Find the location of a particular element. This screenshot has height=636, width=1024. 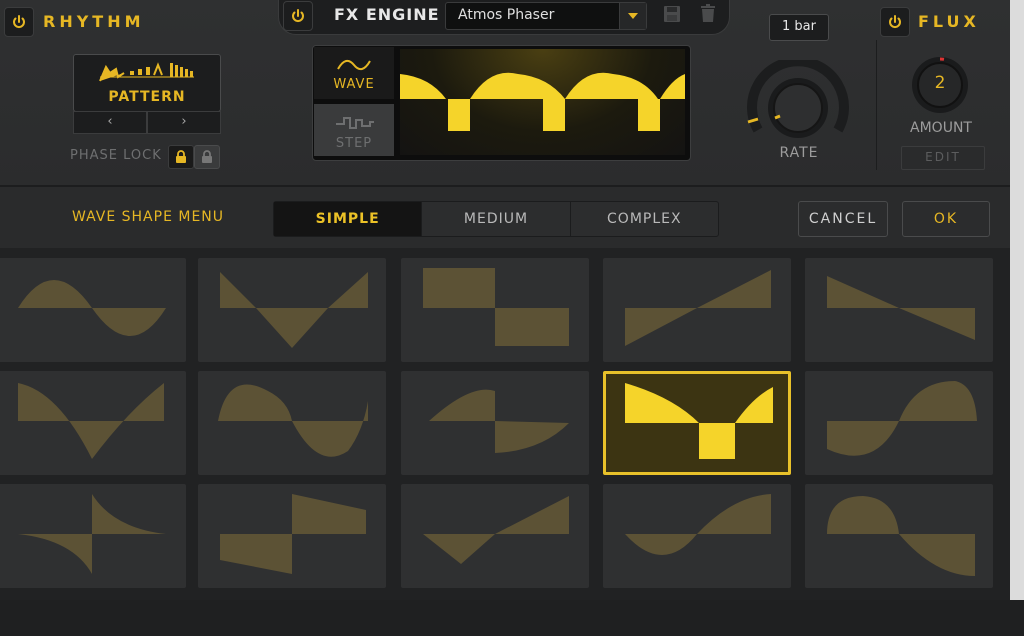

window-edge is located at coordinates (1017, 318).